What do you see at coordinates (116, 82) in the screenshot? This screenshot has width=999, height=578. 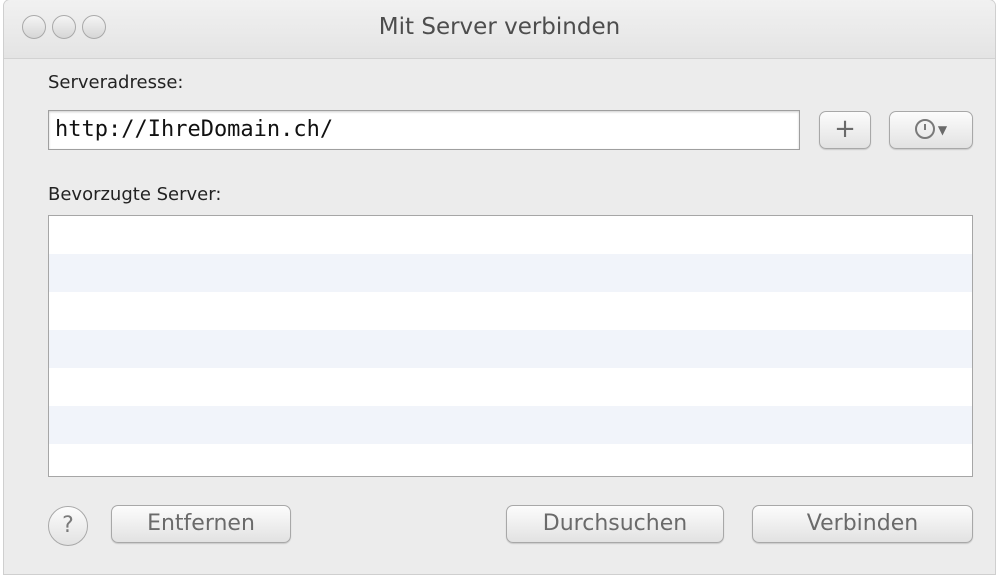 I see `server-address-label: Serveradresse:` at bounding box center [116, 82].